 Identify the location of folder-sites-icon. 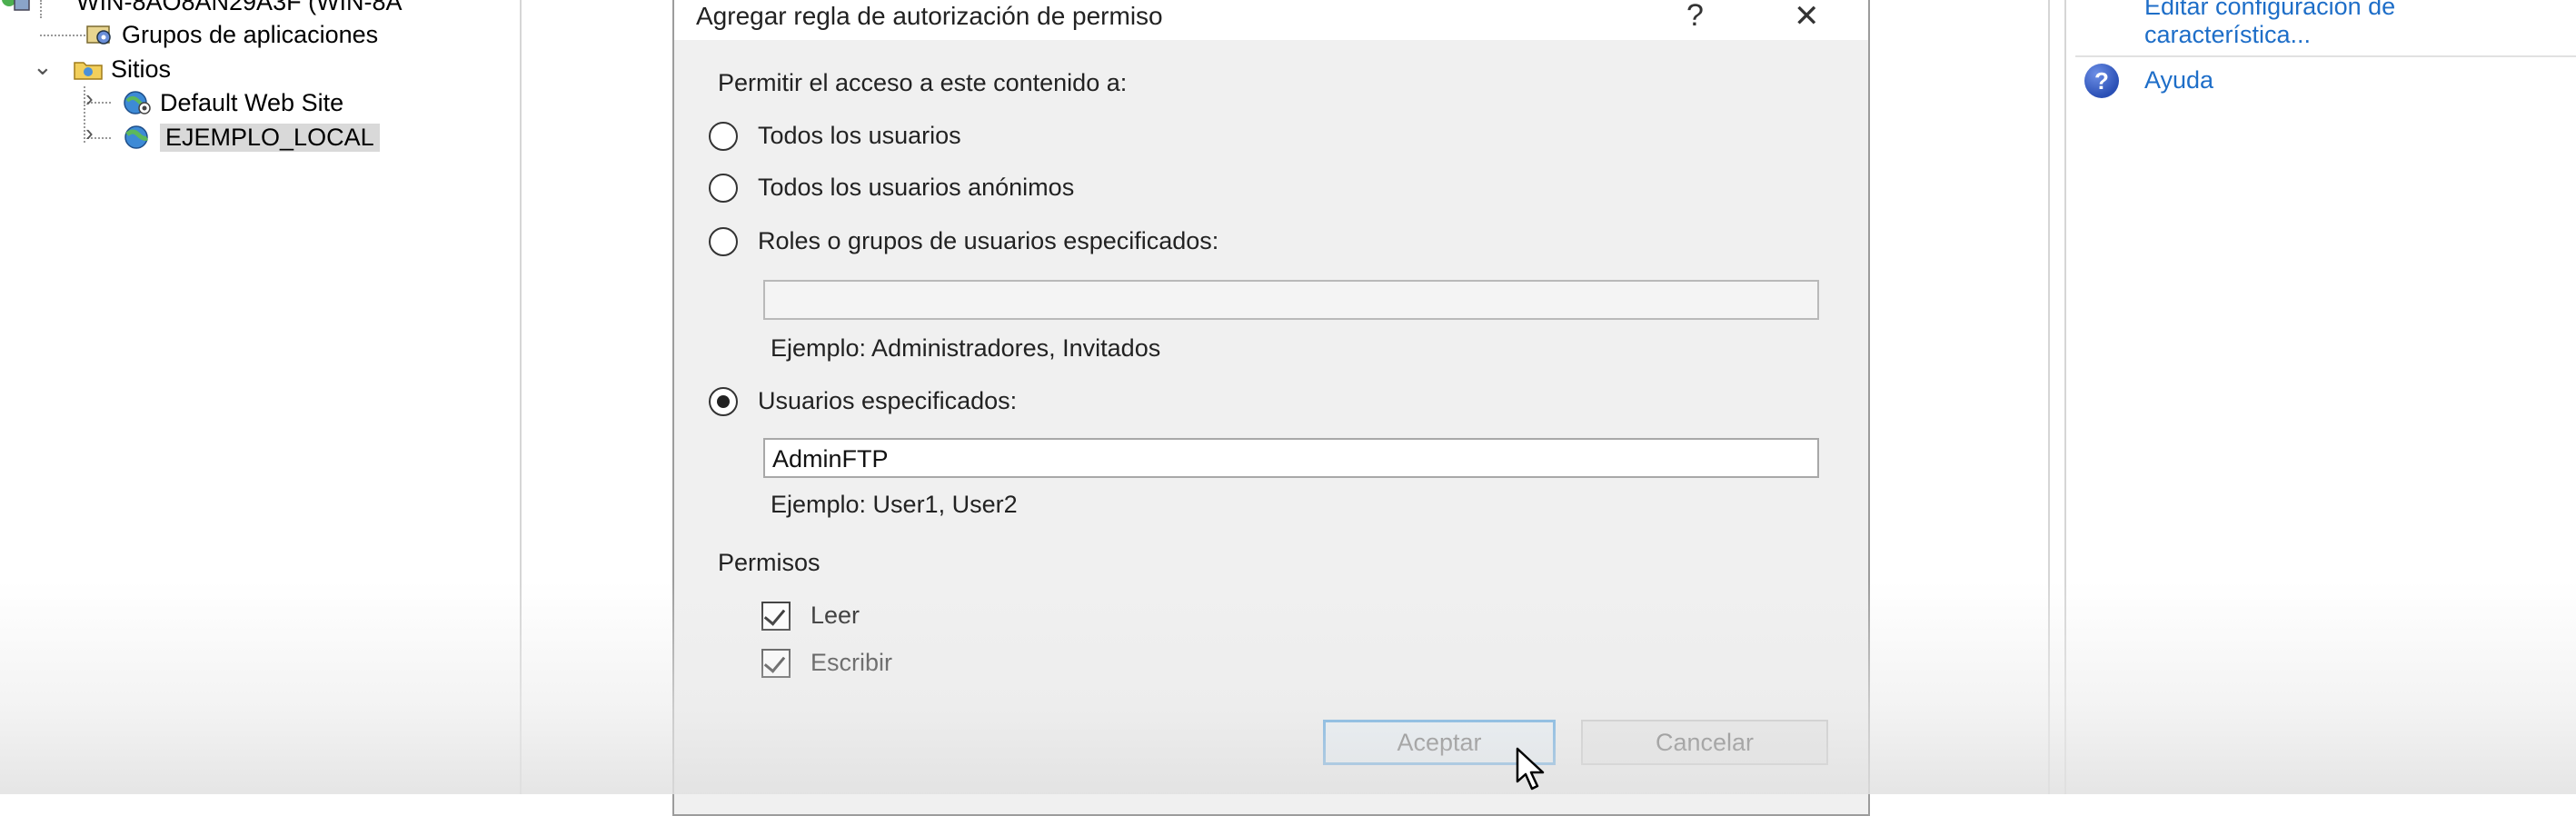
(89, 69).